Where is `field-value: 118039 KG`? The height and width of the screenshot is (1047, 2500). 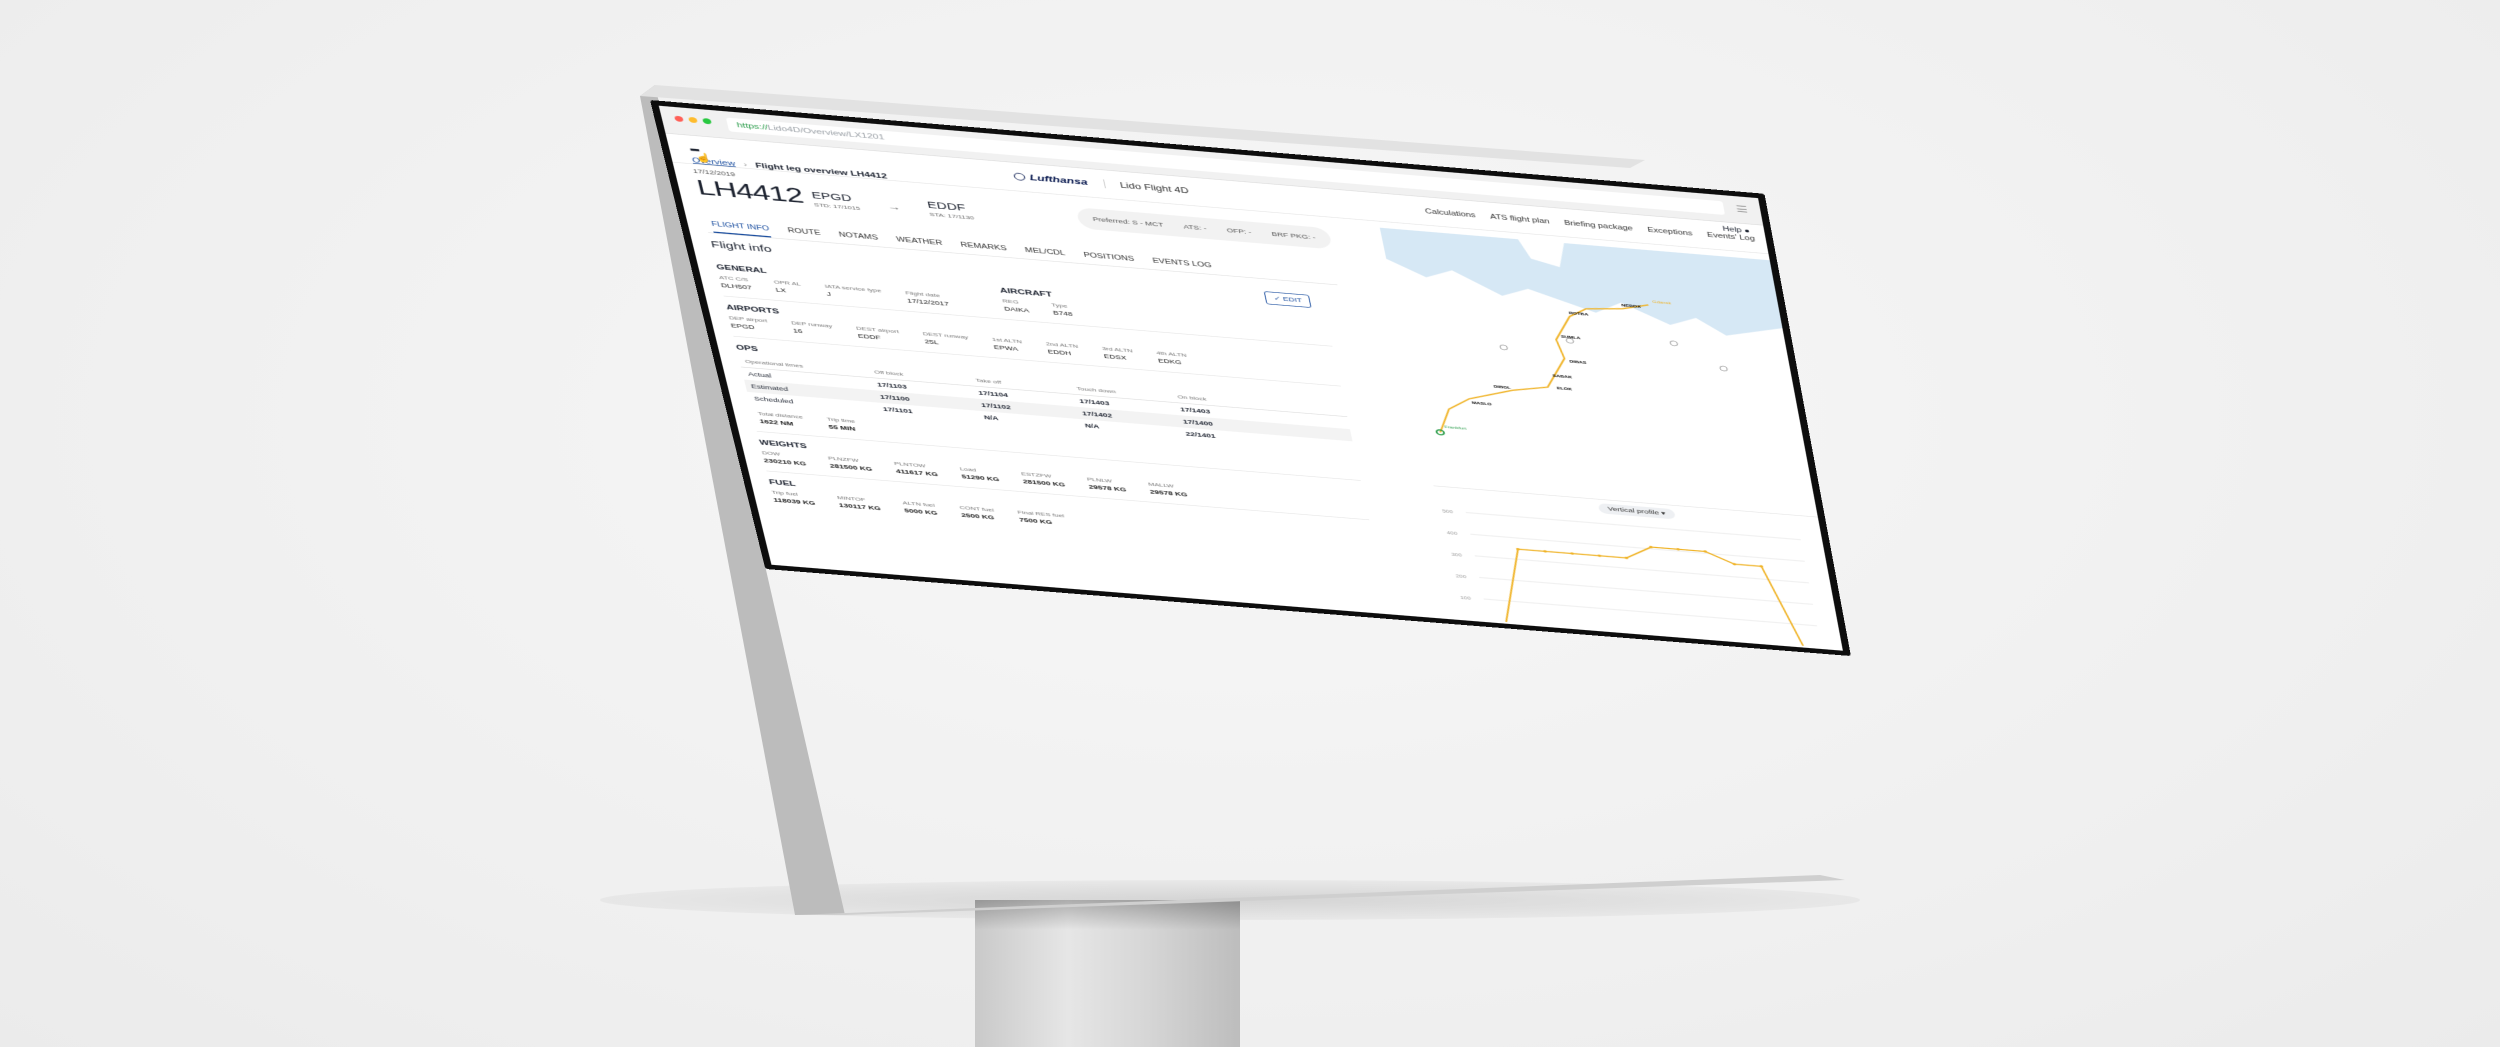
field-value: 118039 KG is located at coordinates (794, 501).